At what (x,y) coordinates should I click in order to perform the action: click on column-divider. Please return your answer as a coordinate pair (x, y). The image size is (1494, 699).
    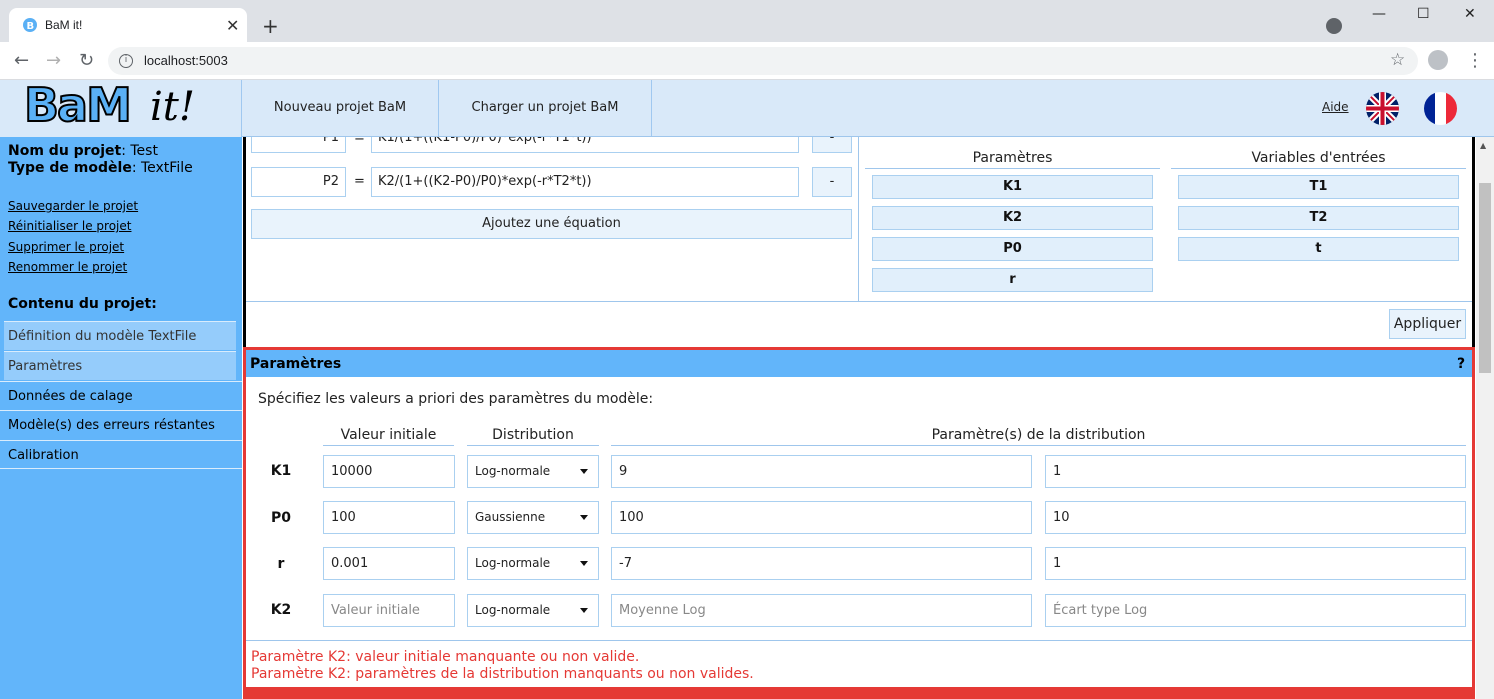
    Looking at the image, I should click on (858, 219).